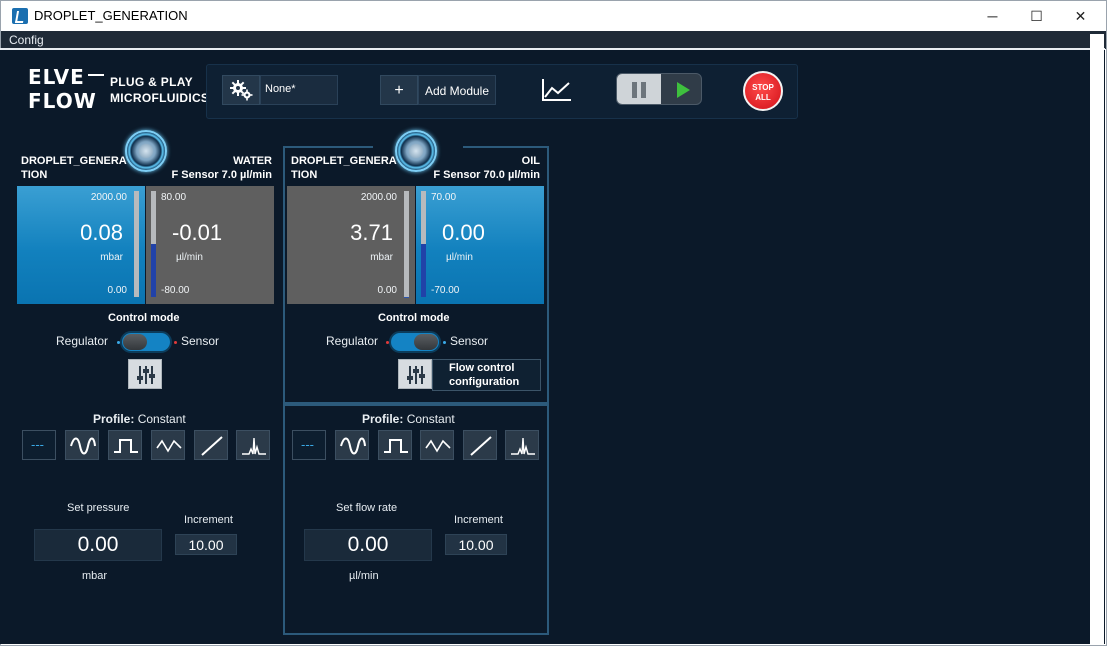 This screenshot has width=1107, height=646. Describe the element at coordinates (992, 16) in the screenshot. I see `minimize-button: ─` at that location.